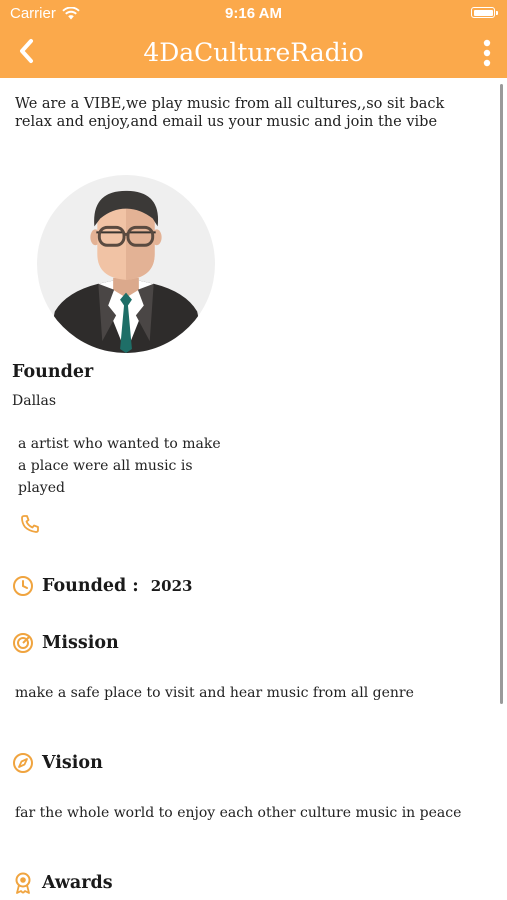 The height and width of the screenshot is (900, 507). I want to click on mission-section: Mission, so click(65, 643).